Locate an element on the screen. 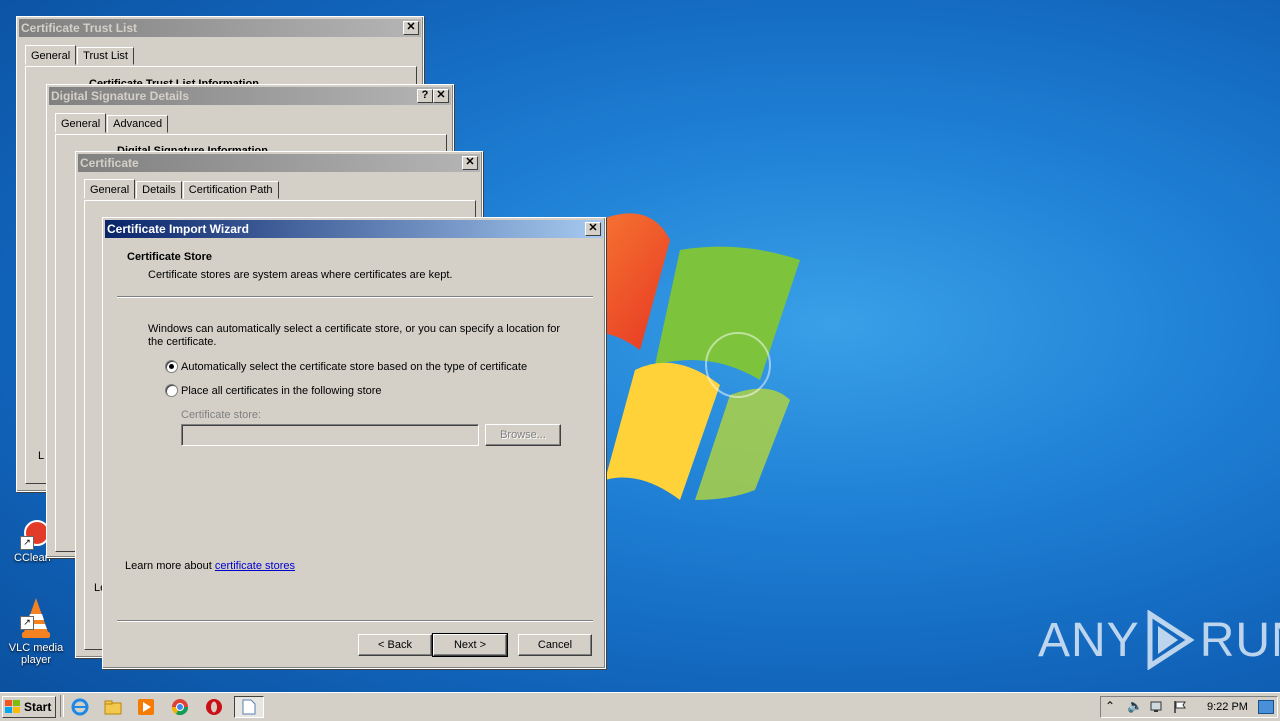 Image resolution: width=1280 pixels, height=721 pixels. certificate-close-button: ✕ is located at coordinates (470, 163).